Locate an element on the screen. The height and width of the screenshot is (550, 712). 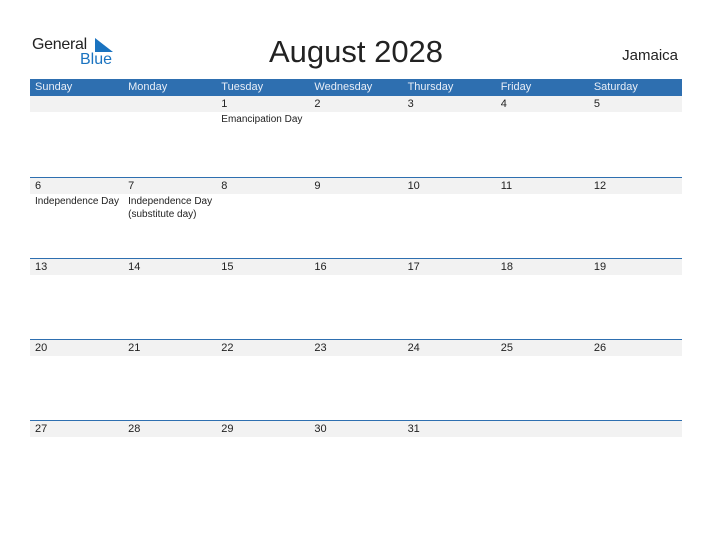
day-number: 31 is located at coordinates (413, 429).